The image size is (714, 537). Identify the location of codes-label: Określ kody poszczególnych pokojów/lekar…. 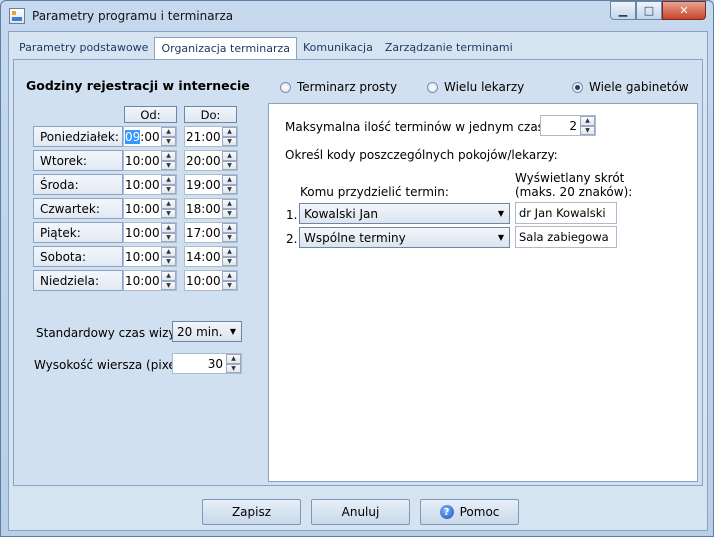
(421, 155).